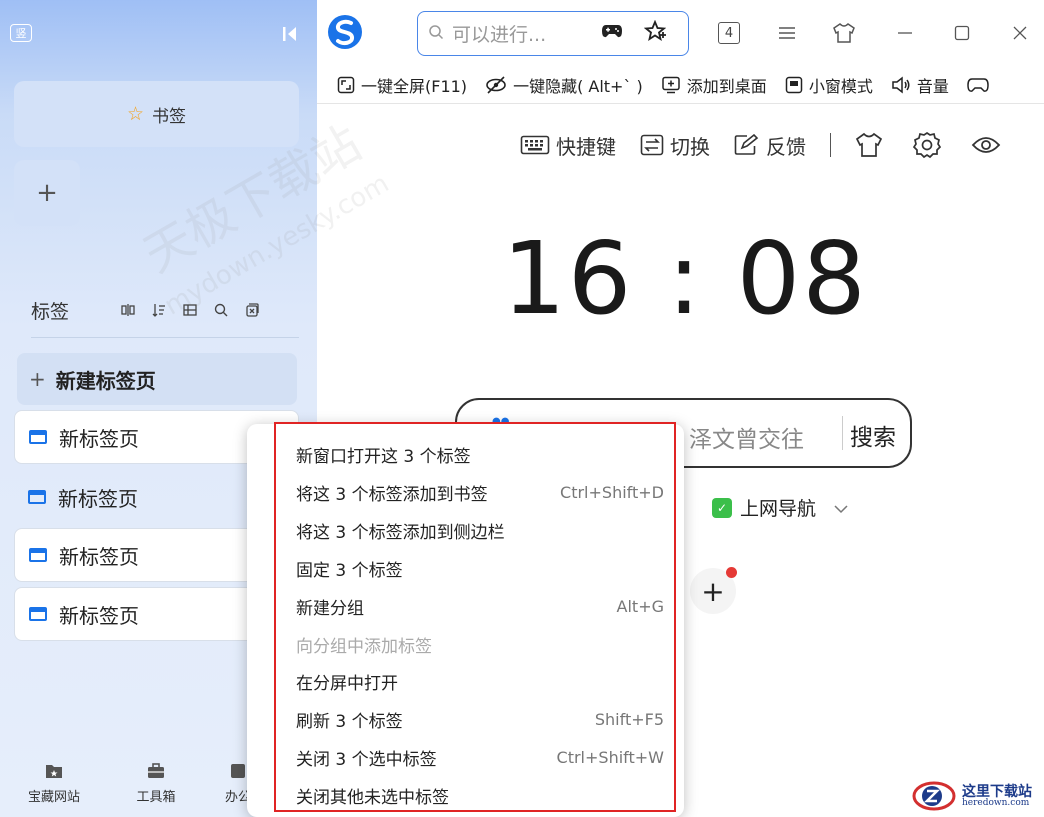 This screenshot has height=817, width=1044. What do you see at coordinates (156, 783) in the screenshot?
I see `bottom-item-toolbox: 工具箱` at bounding box center [156, 783].